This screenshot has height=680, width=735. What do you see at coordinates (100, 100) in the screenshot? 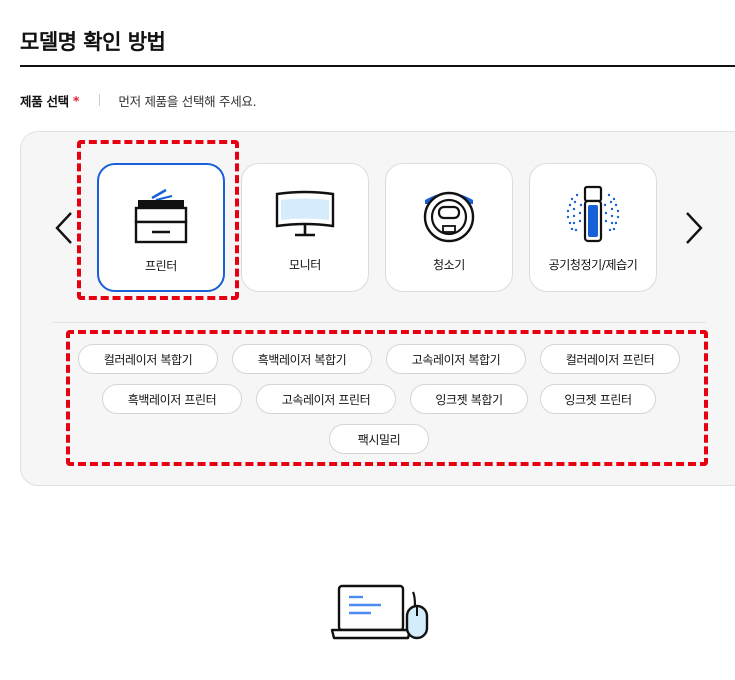
I see `label-divider` at bounding box center [100, 100].